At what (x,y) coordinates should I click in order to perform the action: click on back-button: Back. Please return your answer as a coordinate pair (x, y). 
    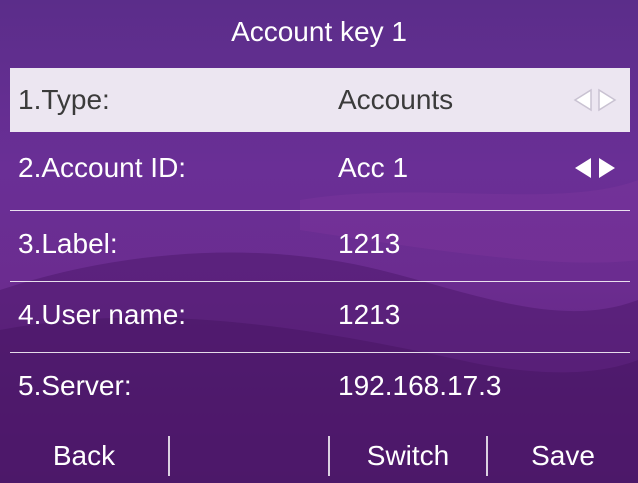
    Looking at the image, I should click on (84, 456).